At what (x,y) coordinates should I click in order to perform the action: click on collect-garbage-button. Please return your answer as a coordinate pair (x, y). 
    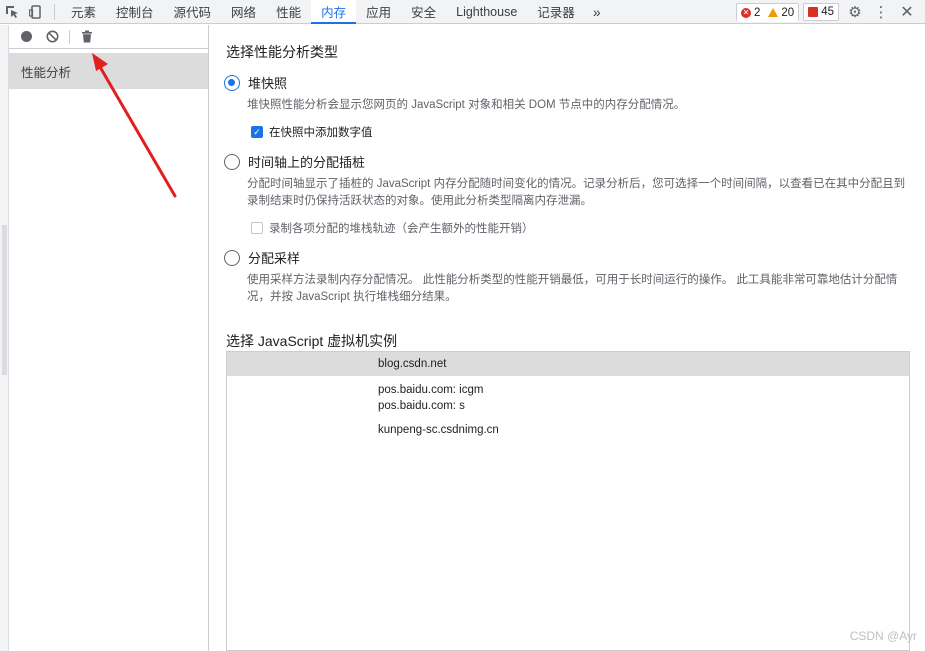
    Looking at the image, I should click on (87, 37).